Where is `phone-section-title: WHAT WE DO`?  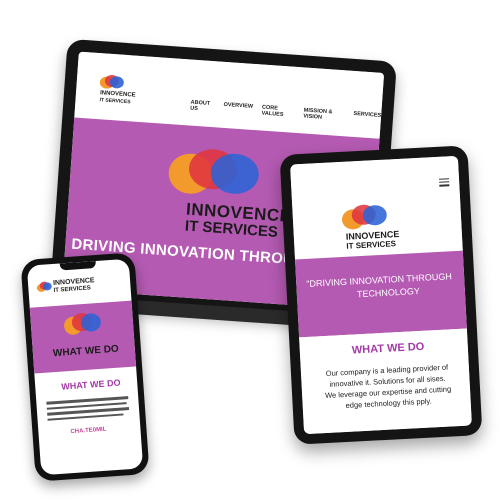
phone-section-title: WHAT WE DO is located at coordinates (90, 384).